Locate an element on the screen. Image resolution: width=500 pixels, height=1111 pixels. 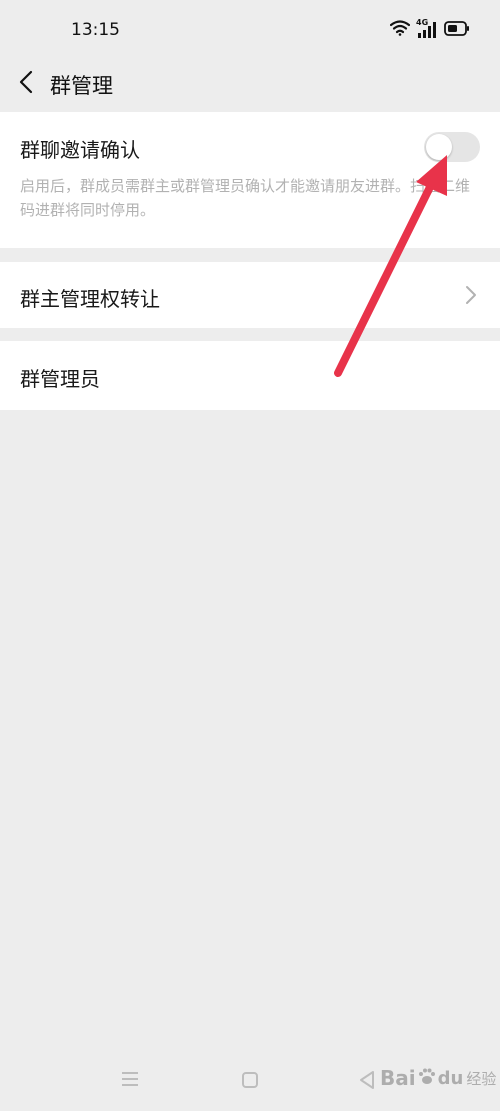
signal-icon: 4G is located at coordinates (427, 28).